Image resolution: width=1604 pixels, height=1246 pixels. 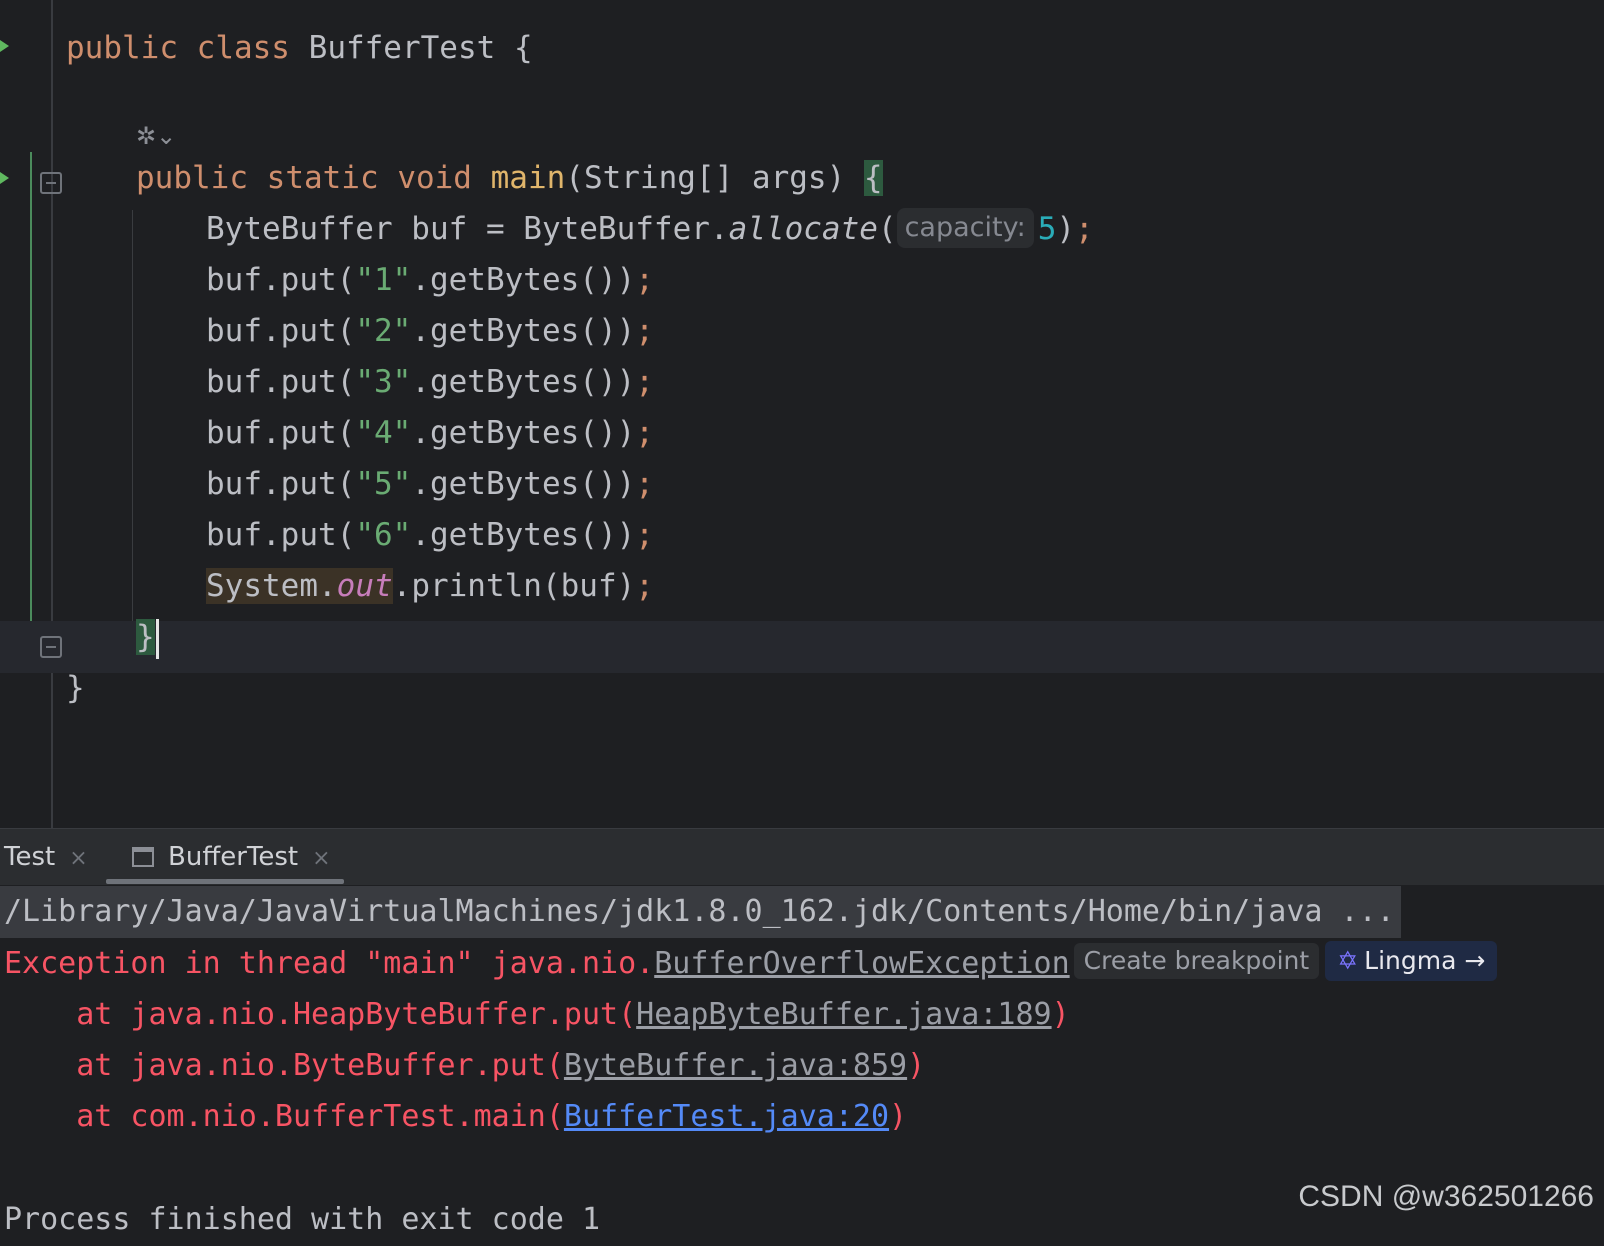 What do you see at coordinates (143, 857) in the screenshot?
I see `console-window-icon` at bounding box center [143, 857].